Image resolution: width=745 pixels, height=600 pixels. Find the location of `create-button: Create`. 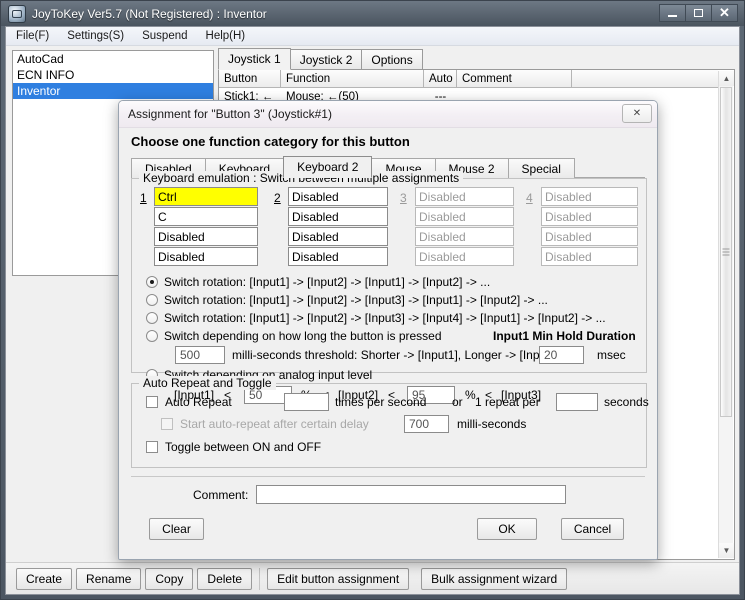

create-button: Create is located at coordinates (44, 578).